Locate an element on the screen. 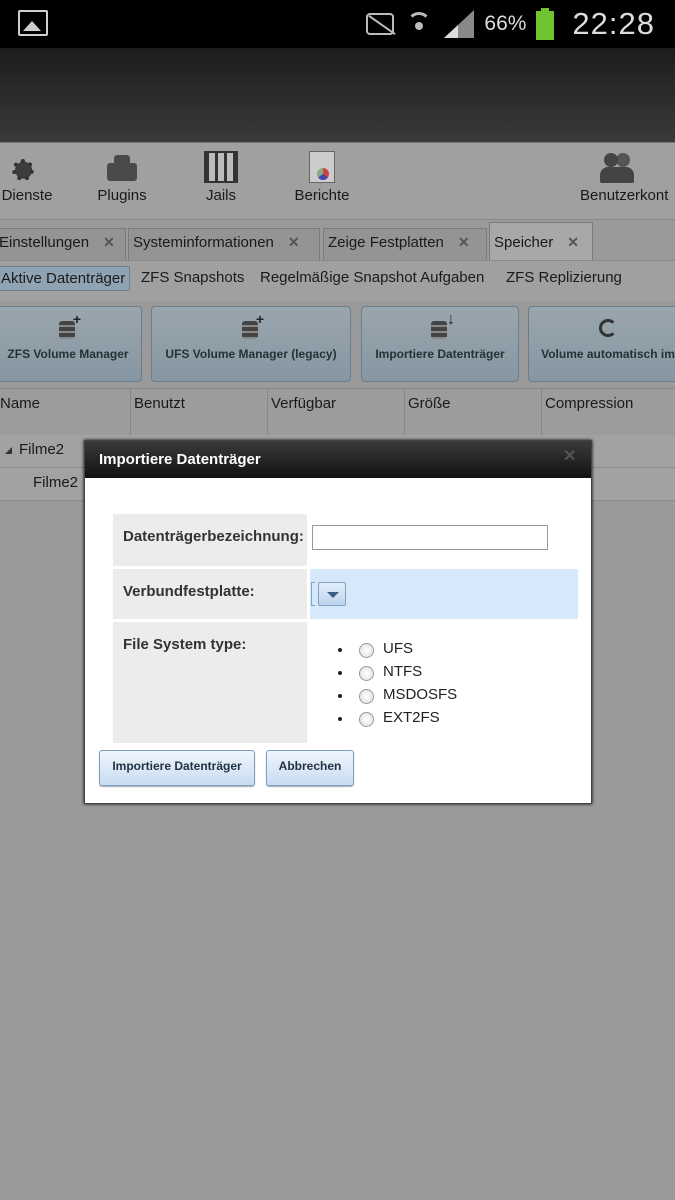  tab-einstellungen: Einstellungen ✕ is located at coordinates (63, 244).